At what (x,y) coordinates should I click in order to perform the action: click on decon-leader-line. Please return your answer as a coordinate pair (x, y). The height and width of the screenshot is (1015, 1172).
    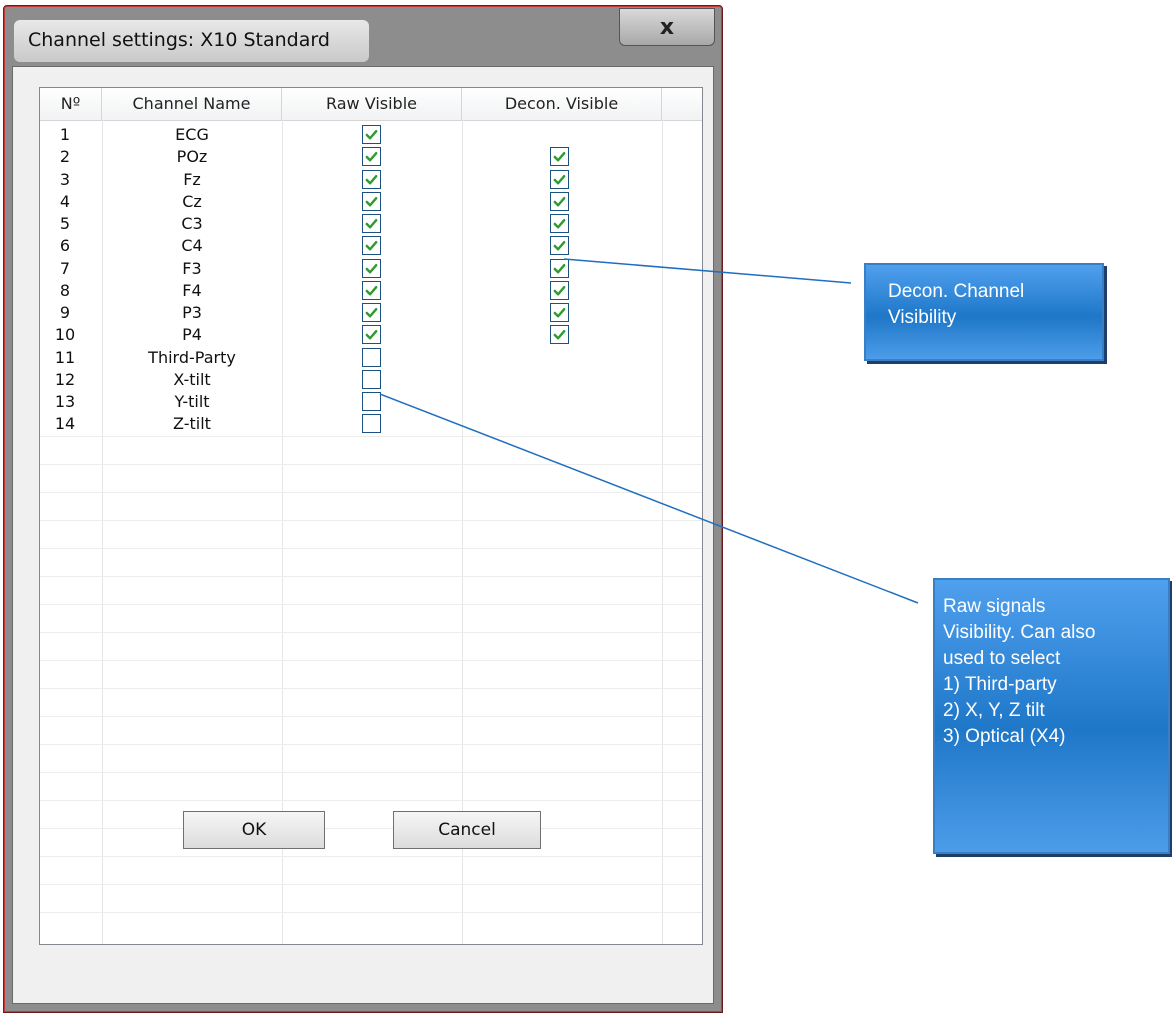
    Looking at the image, I should click on (707, 271).